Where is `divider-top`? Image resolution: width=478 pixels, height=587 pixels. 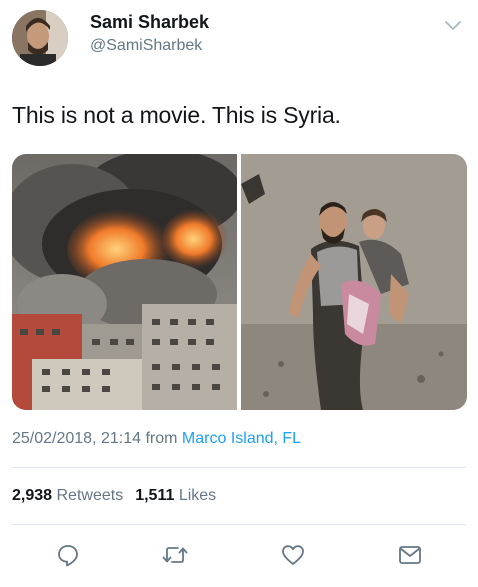
divider-top is located at coordinates (239, 467).